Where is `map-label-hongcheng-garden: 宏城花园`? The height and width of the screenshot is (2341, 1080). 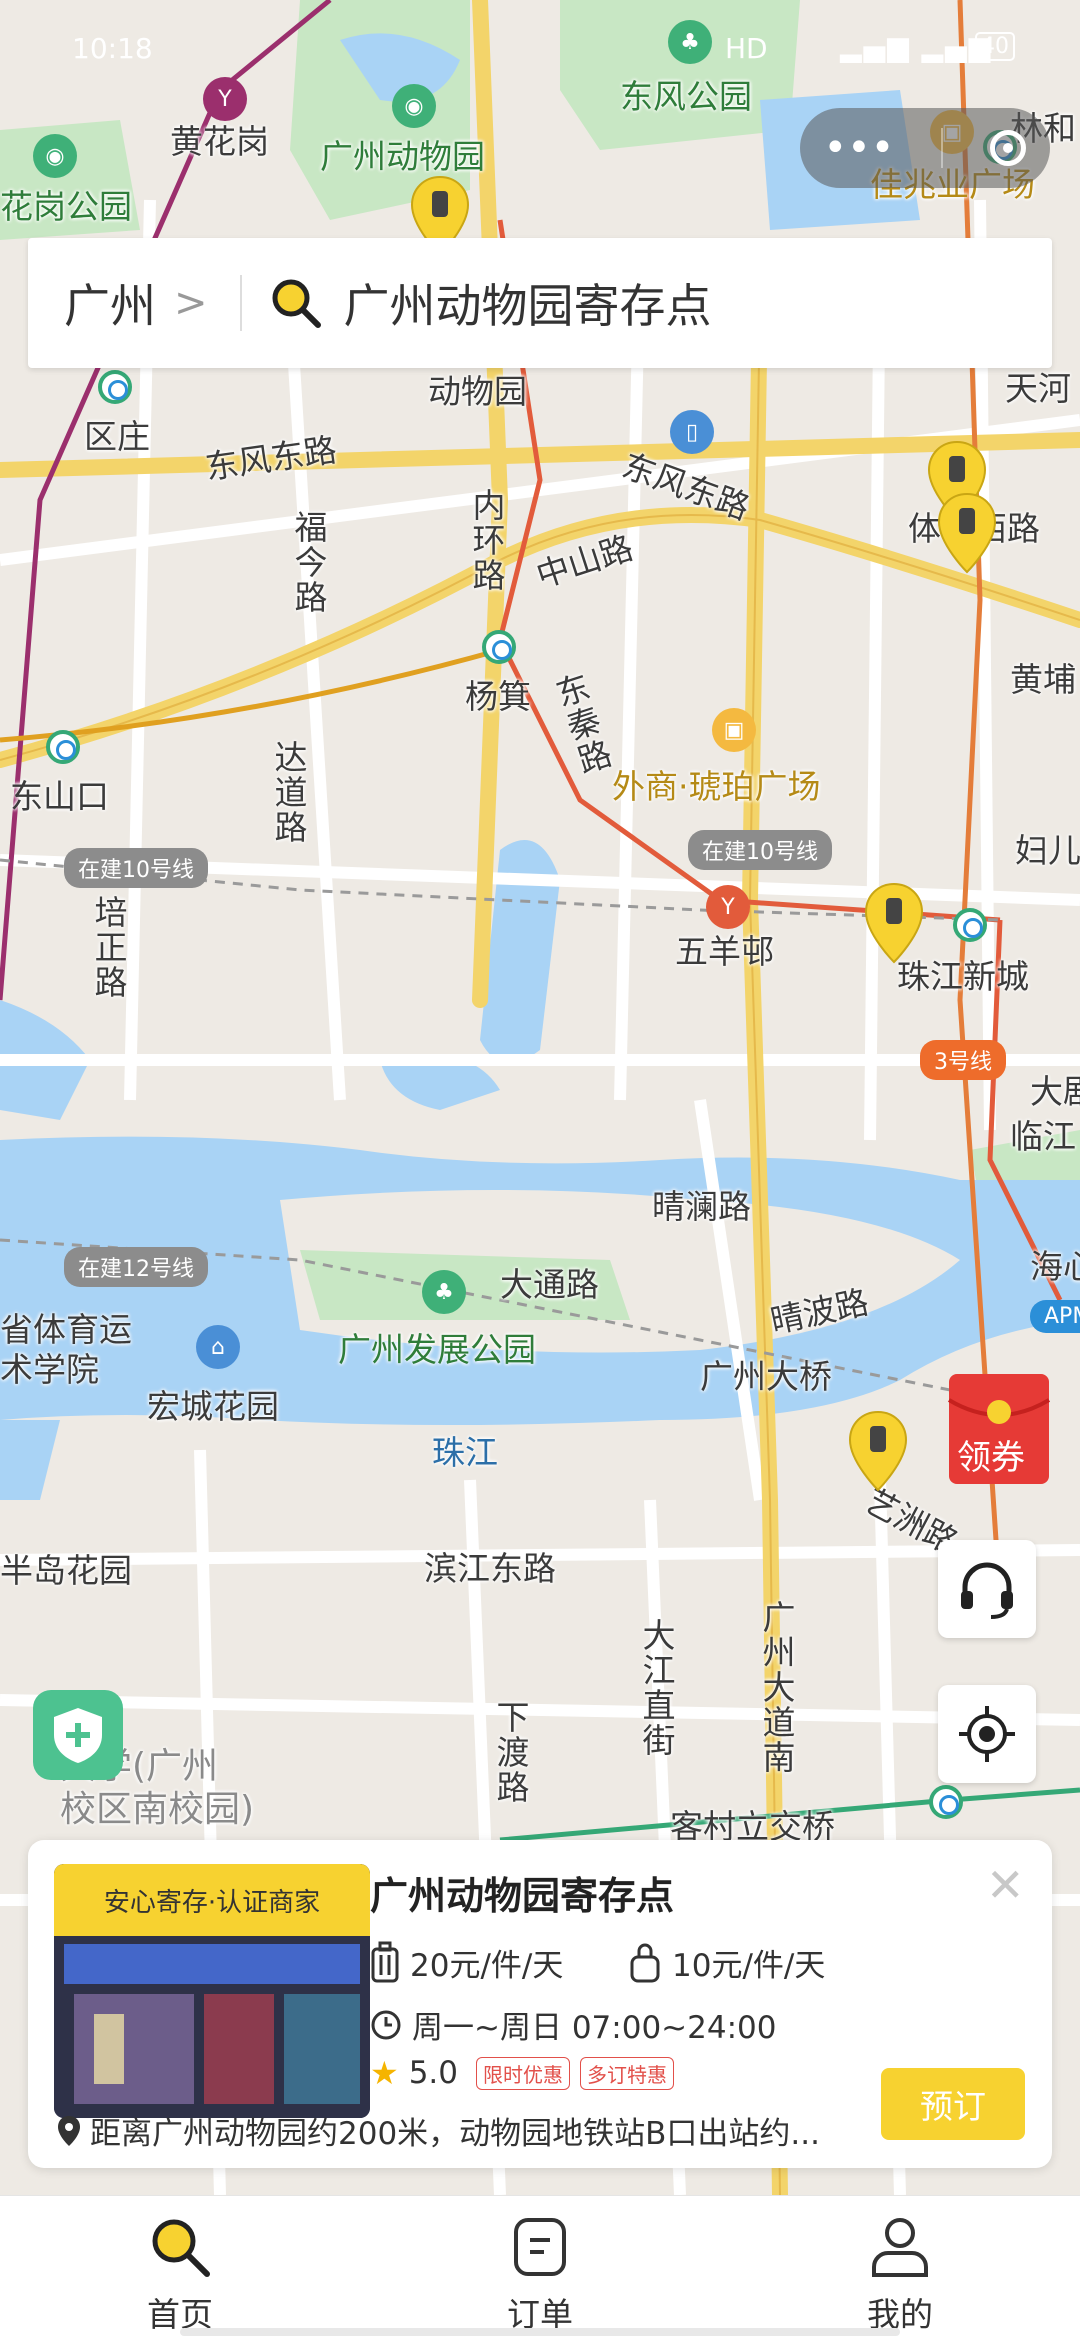 map-label-hongcheng-garden: 宏城花园 is located at coordinates (213, 1406).